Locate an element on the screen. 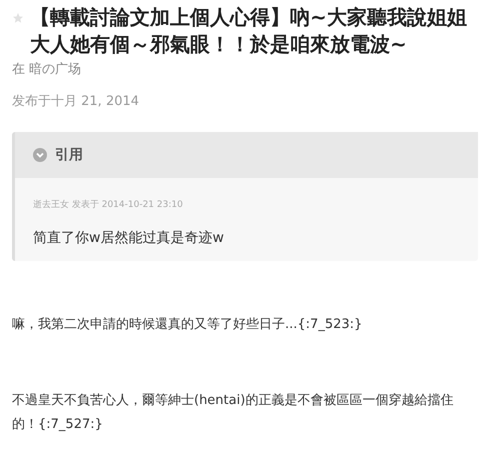 This screenshot has height=463, width=482. post-title: 【轉載討論文加上個人心得】吶~大家聽我說姐姐大人她有個～邪氣眼！！於是咱來放電波~ is located at coordinates (249, 31).